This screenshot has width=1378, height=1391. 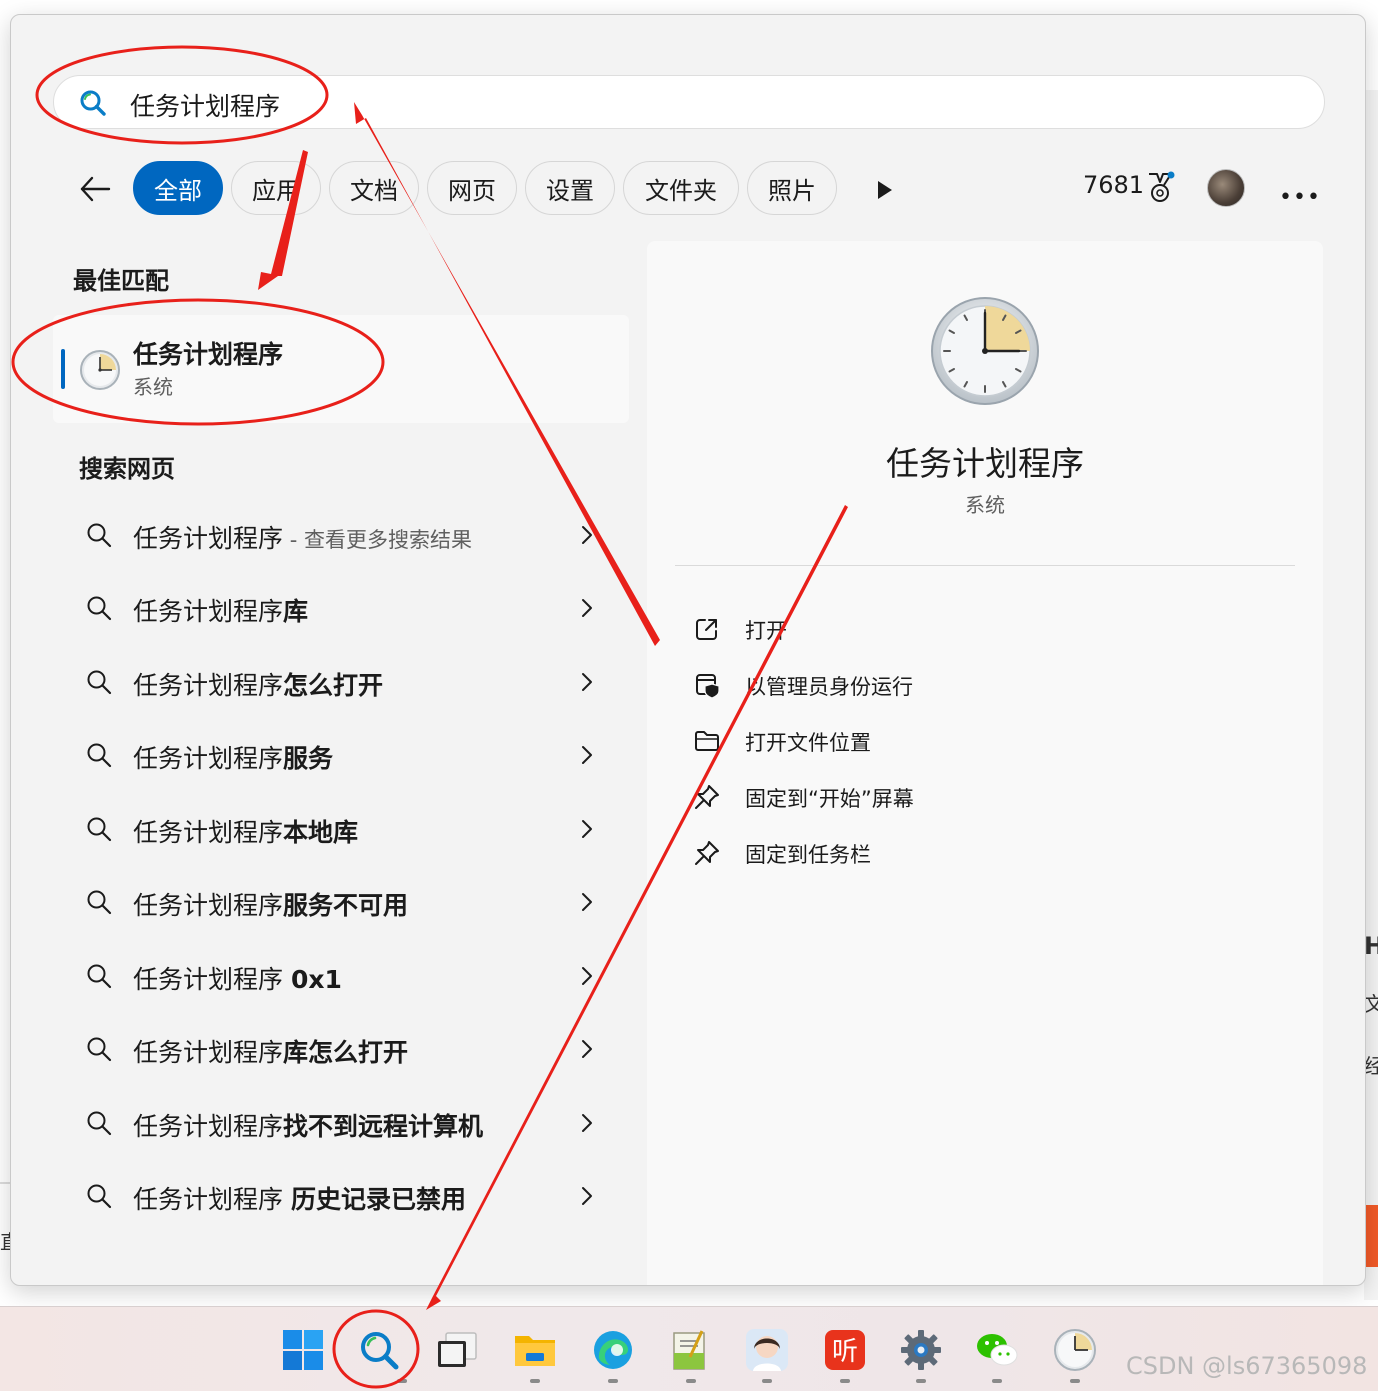 I want to click on web-result-text: 任务计划程序 0x1, so click(x=237, y=979).